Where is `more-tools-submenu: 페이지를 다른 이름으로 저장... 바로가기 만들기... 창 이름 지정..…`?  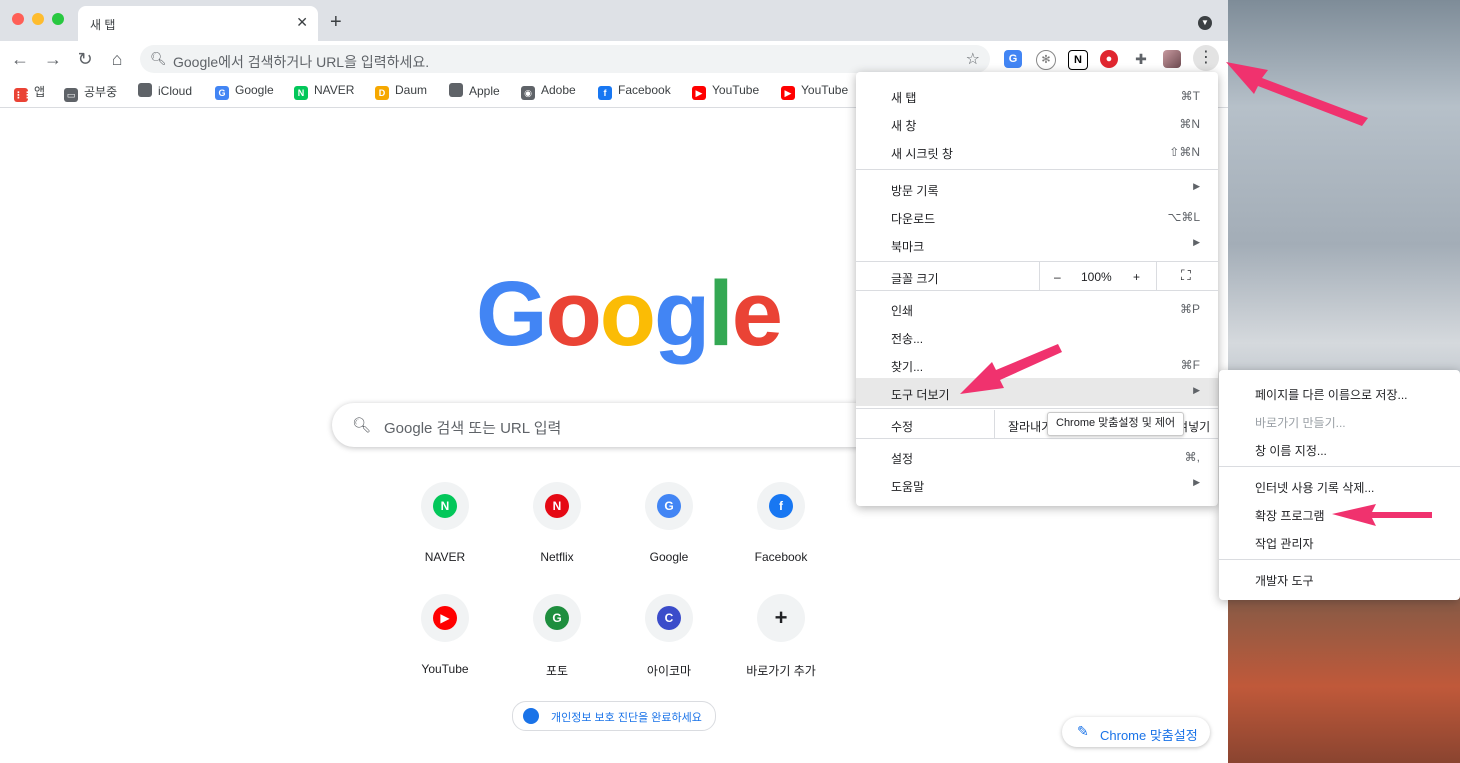
more-tools-submenu: 페이지를 다른 이름으로 저장... 바로가기 만들기... 창 이름 지정..… is located at coordinates (1339, 485).